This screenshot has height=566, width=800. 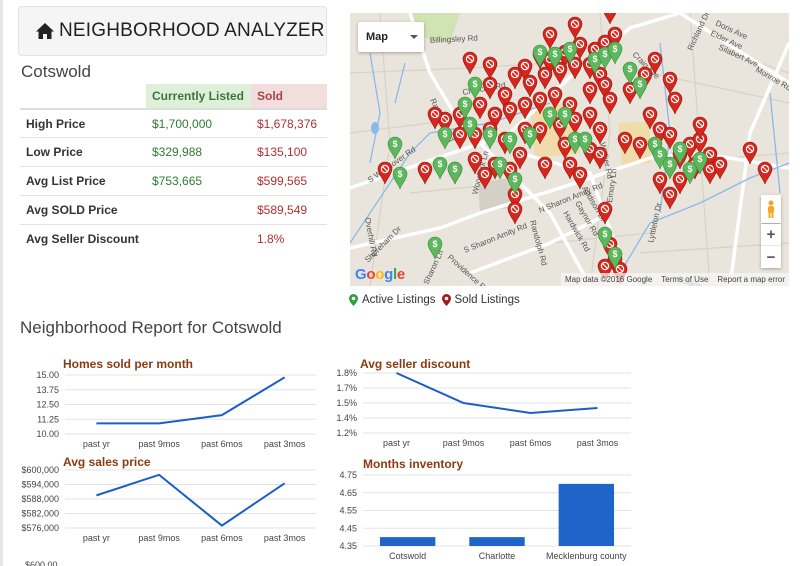 What do you see at coordinates (437, 300) in the screenshot?
I see `map-legend: Active Listings Sold Listings` at bounding box center [437, 300].